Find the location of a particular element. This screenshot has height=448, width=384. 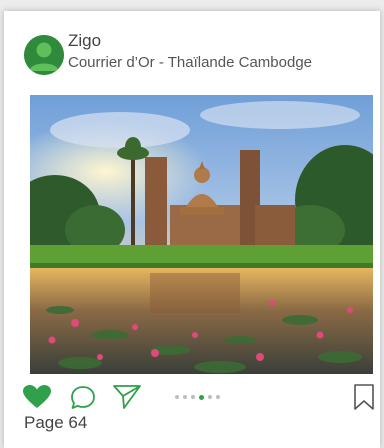

page-number-label: Page 64 is located at coordinates (56, 422).